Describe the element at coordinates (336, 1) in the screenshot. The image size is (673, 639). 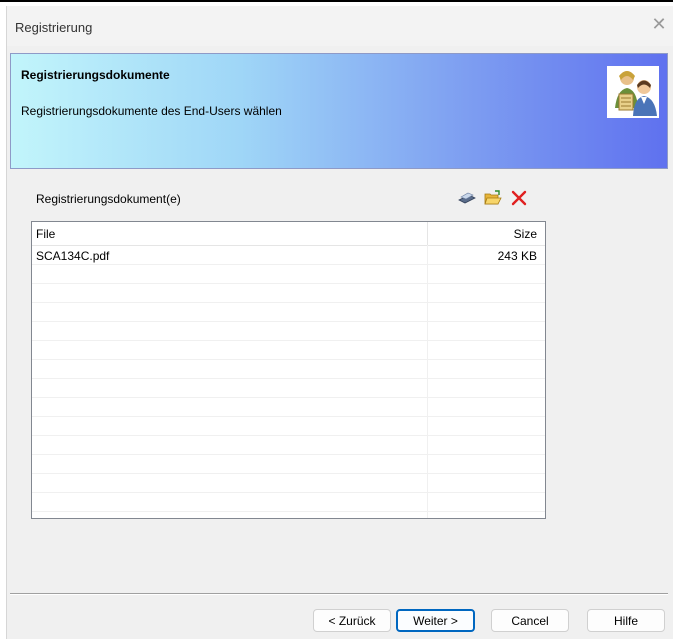
I see `screen-top-border` at that location.